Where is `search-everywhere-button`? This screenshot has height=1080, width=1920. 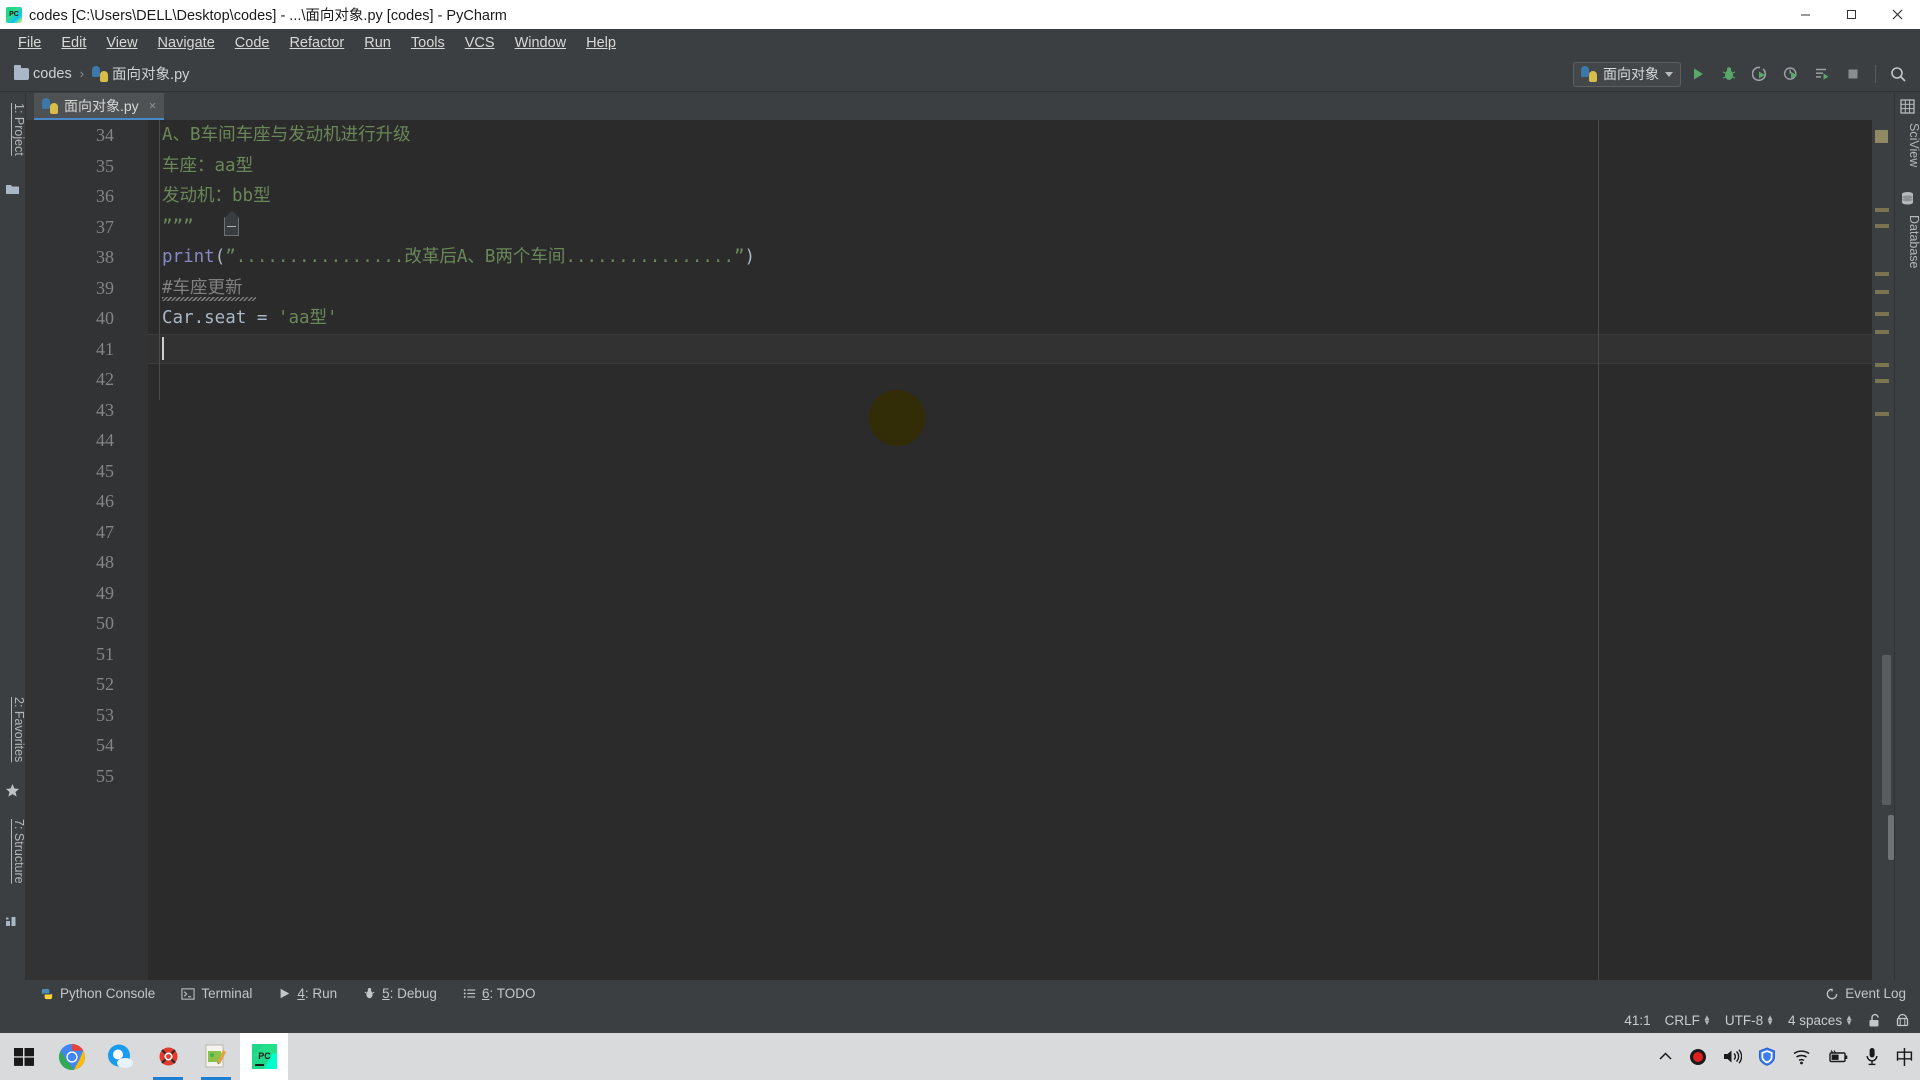 search-everywhere-button is located at coordinates (1898, 74).